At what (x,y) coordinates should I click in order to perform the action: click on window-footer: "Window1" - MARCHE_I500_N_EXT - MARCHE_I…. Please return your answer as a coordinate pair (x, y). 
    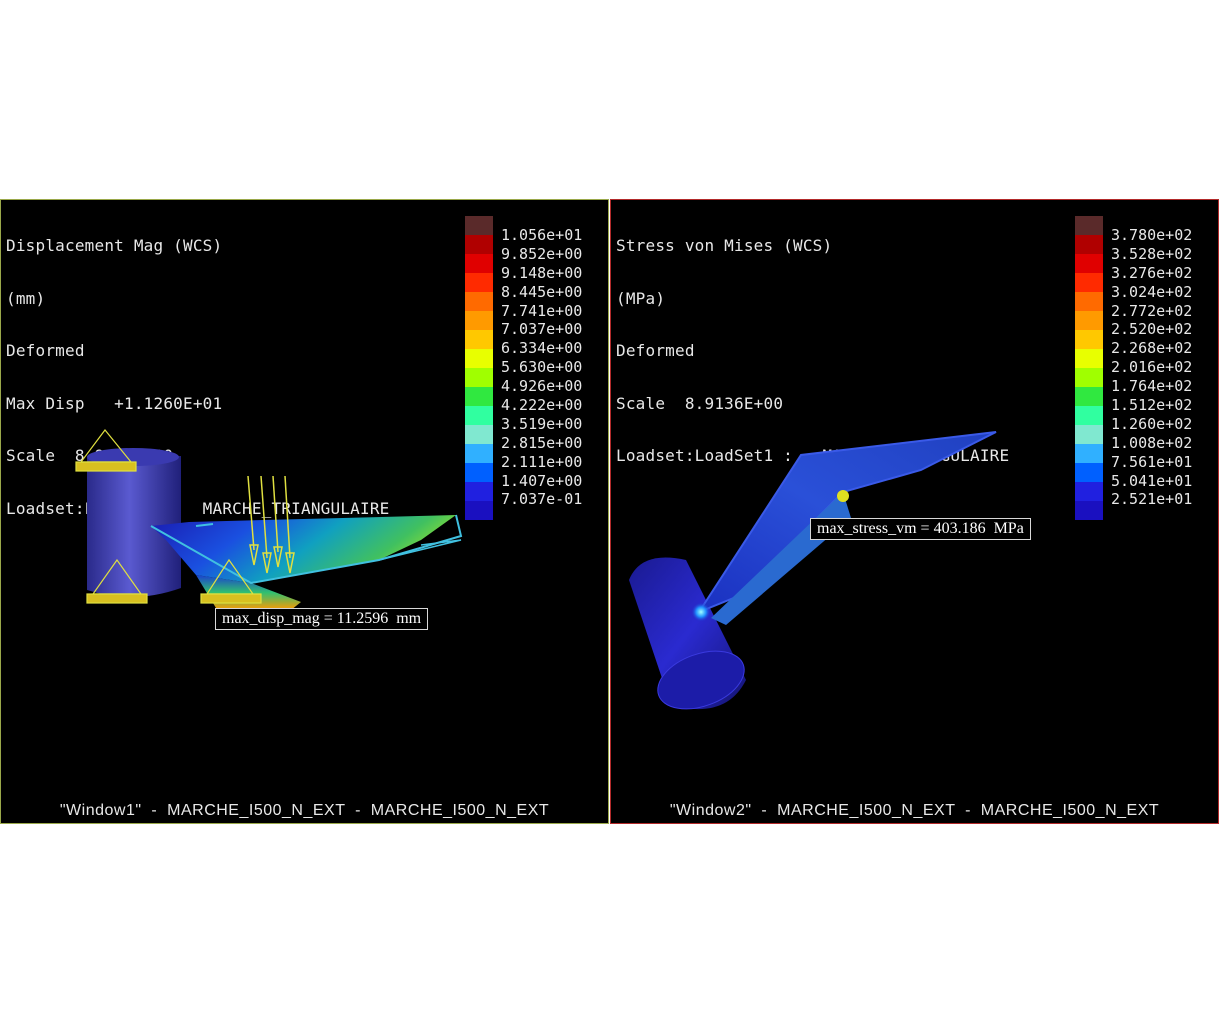
    Looking at the image, I should click on (304, 810).